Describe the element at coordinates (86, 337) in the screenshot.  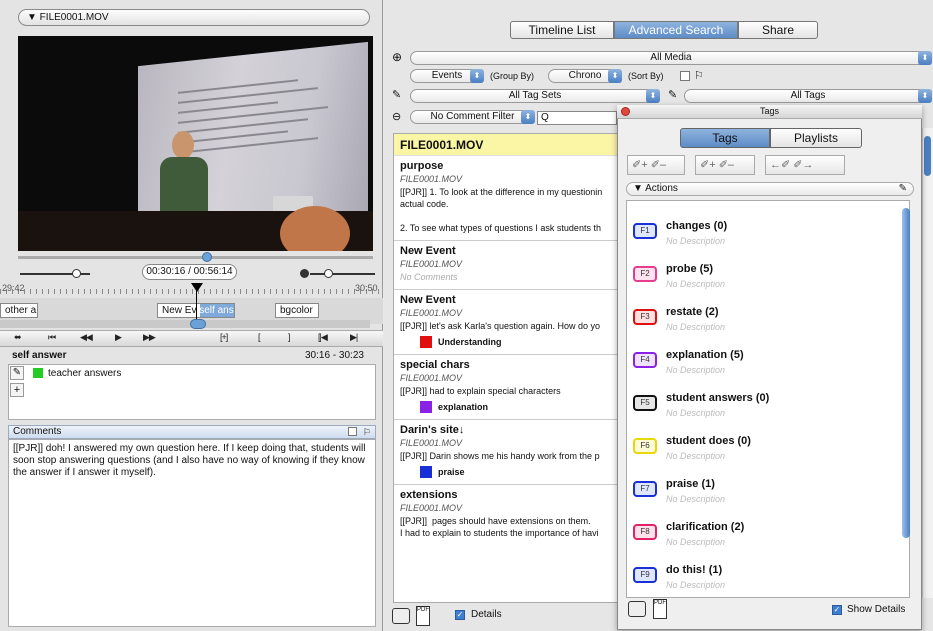
I see `rewind-button: ◀◀` at that location.